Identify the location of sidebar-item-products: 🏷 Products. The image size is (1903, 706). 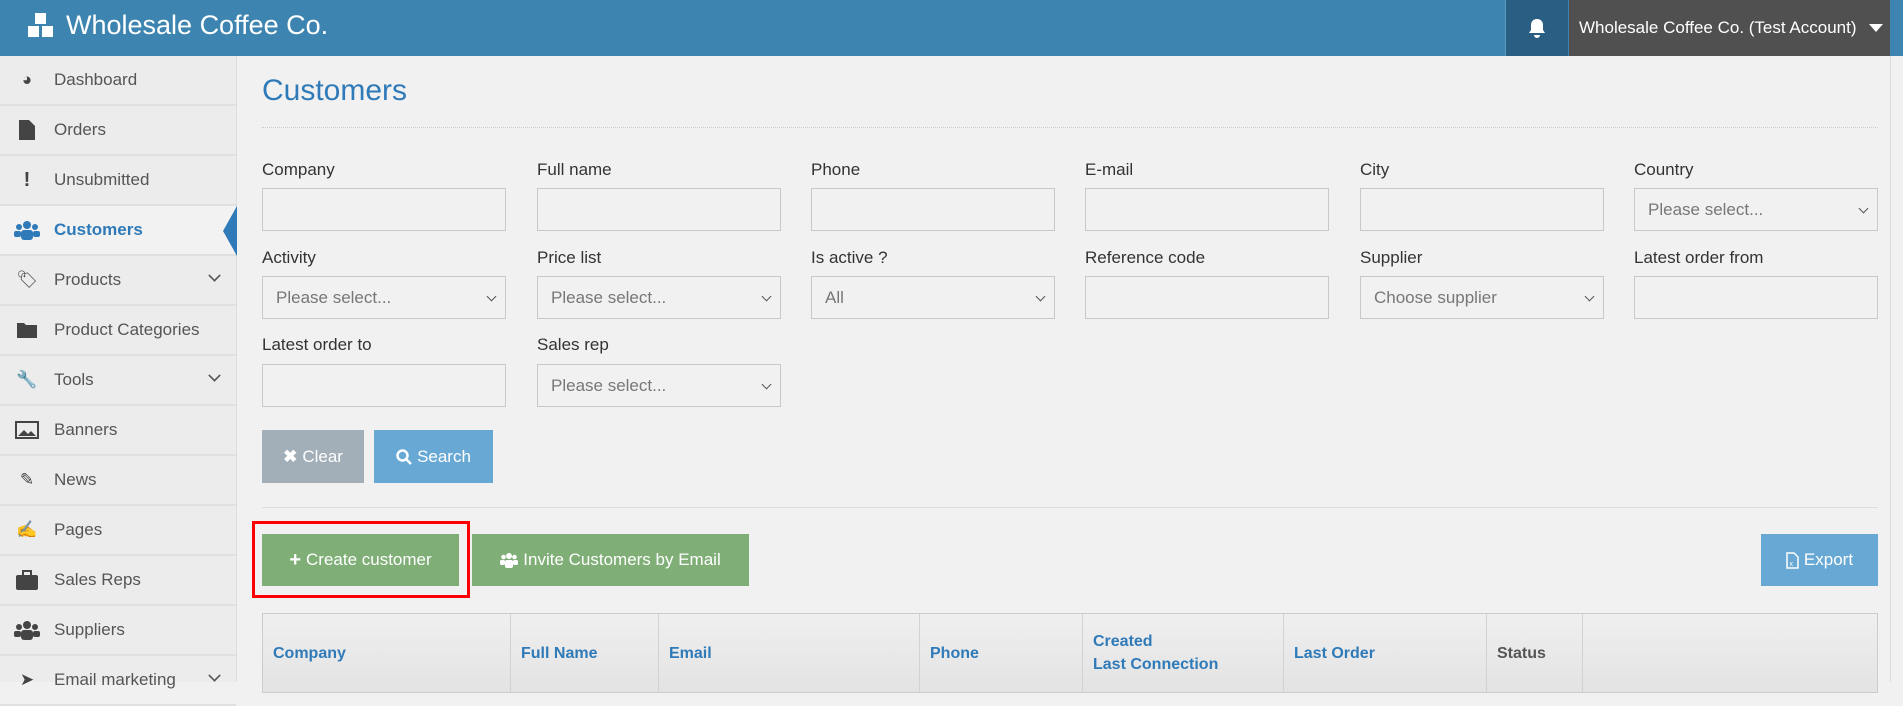
(118, 281).